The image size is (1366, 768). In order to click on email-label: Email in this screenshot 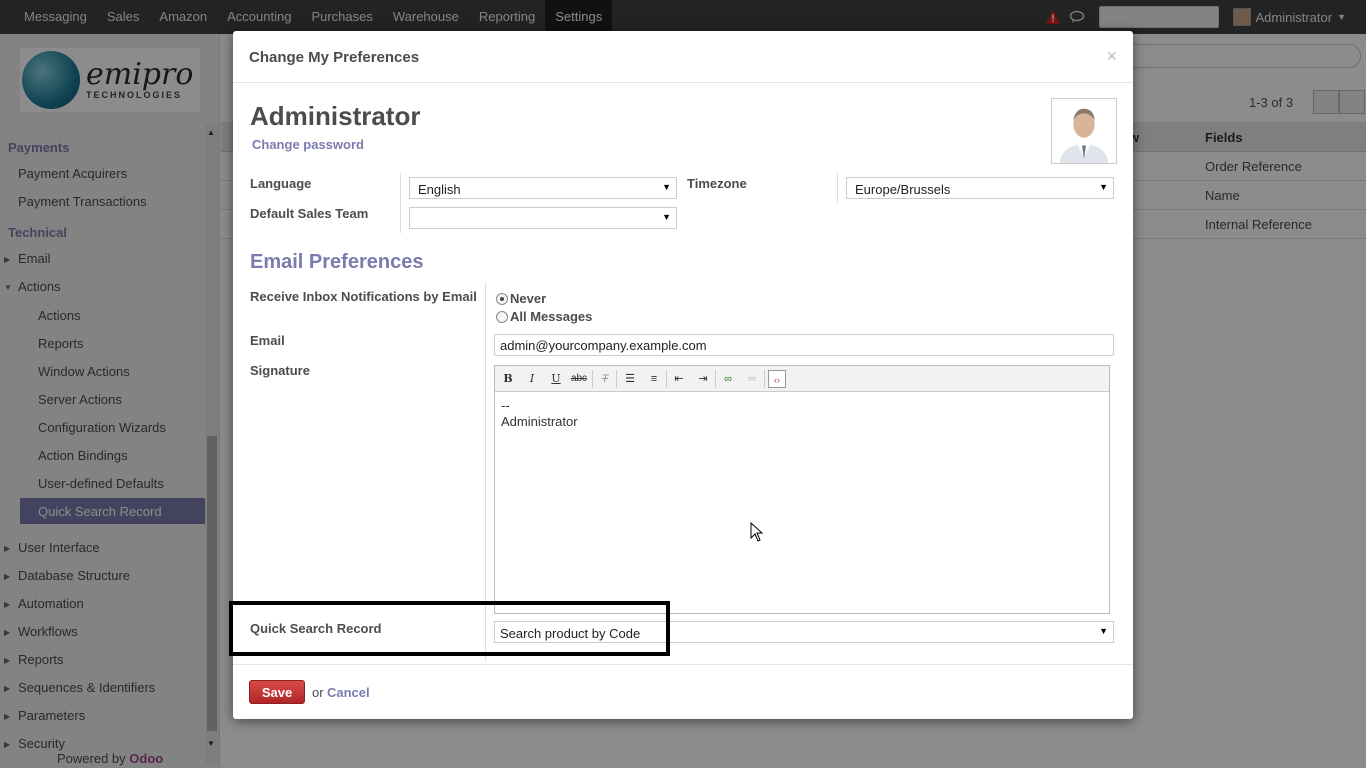, I will do `click(267, 340)`.